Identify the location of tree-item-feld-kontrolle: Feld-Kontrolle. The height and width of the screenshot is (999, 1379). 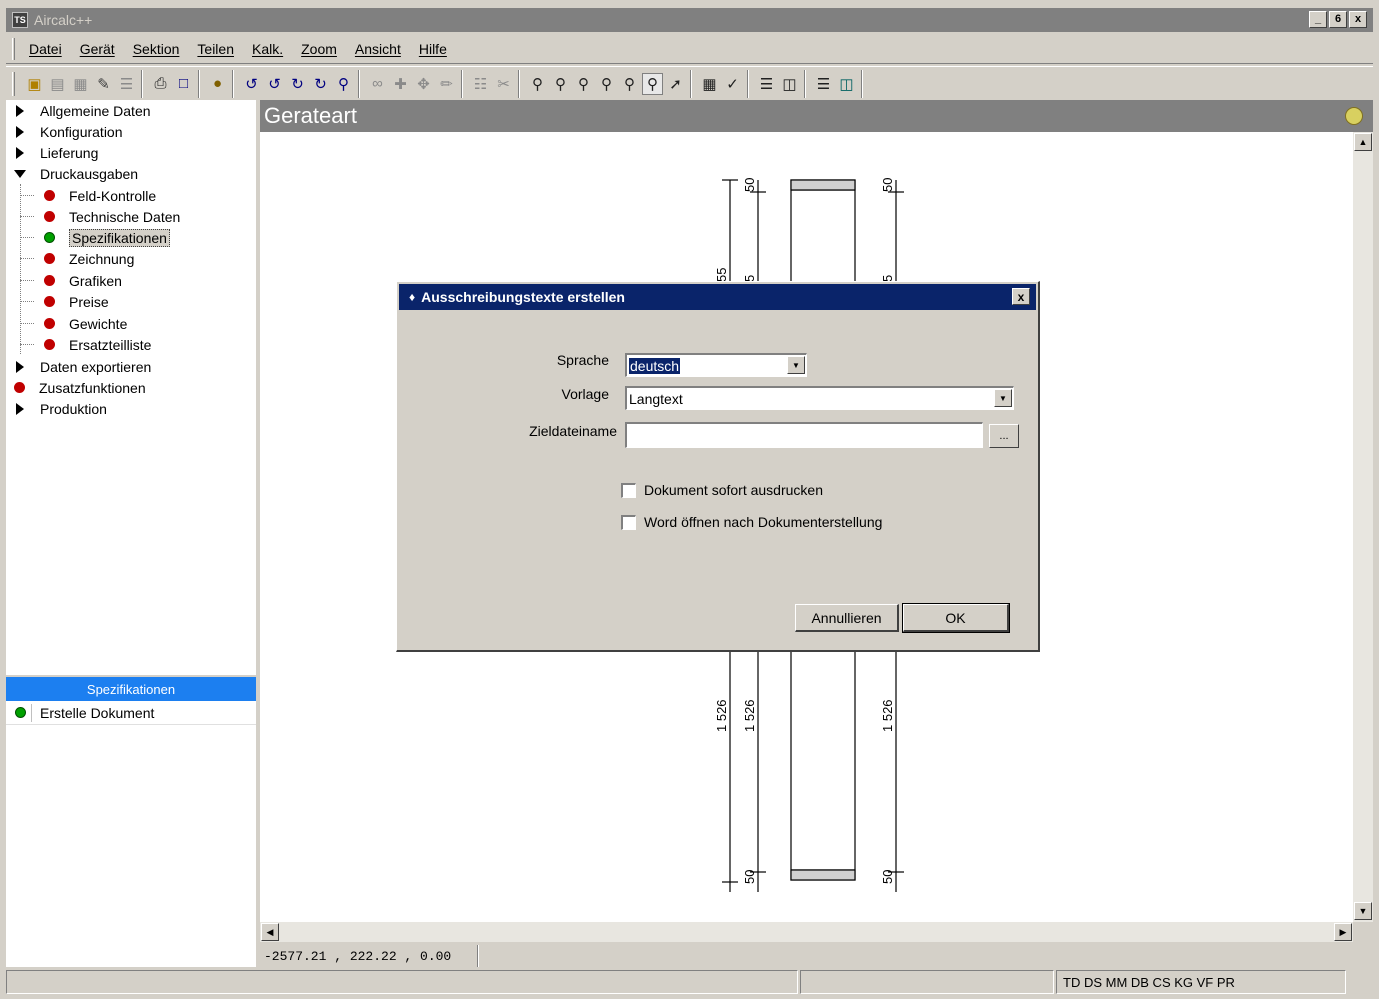
(81, 195).